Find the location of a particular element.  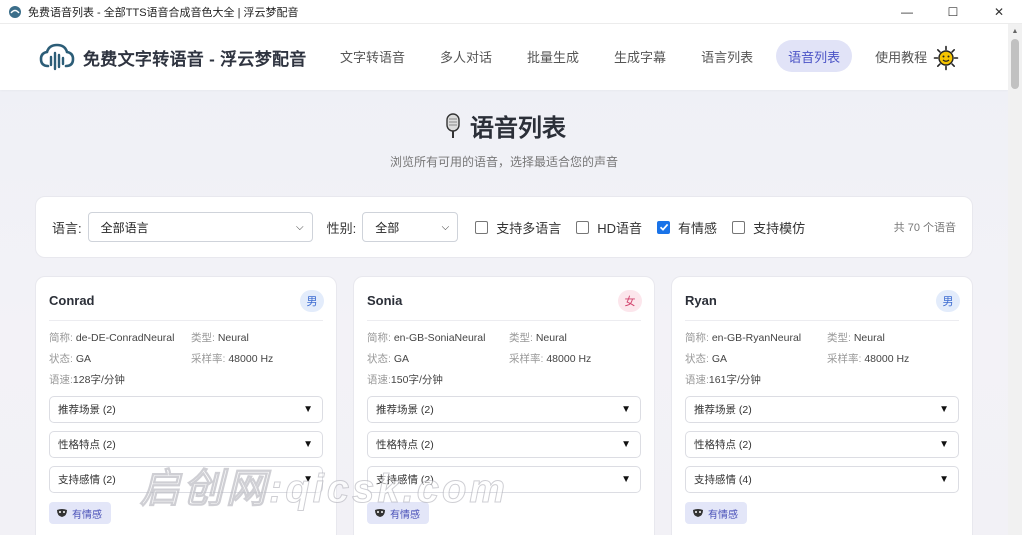

speed-value: 161字/分钟 is located at coordinates (734, 380).